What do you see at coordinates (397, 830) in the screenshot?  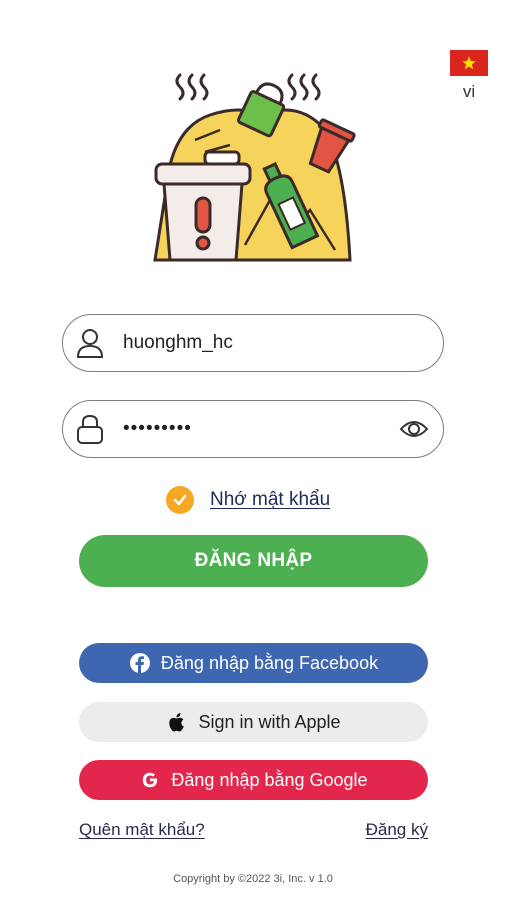 I see `register-link: Đăng ký` at bounding box center [397, 830].